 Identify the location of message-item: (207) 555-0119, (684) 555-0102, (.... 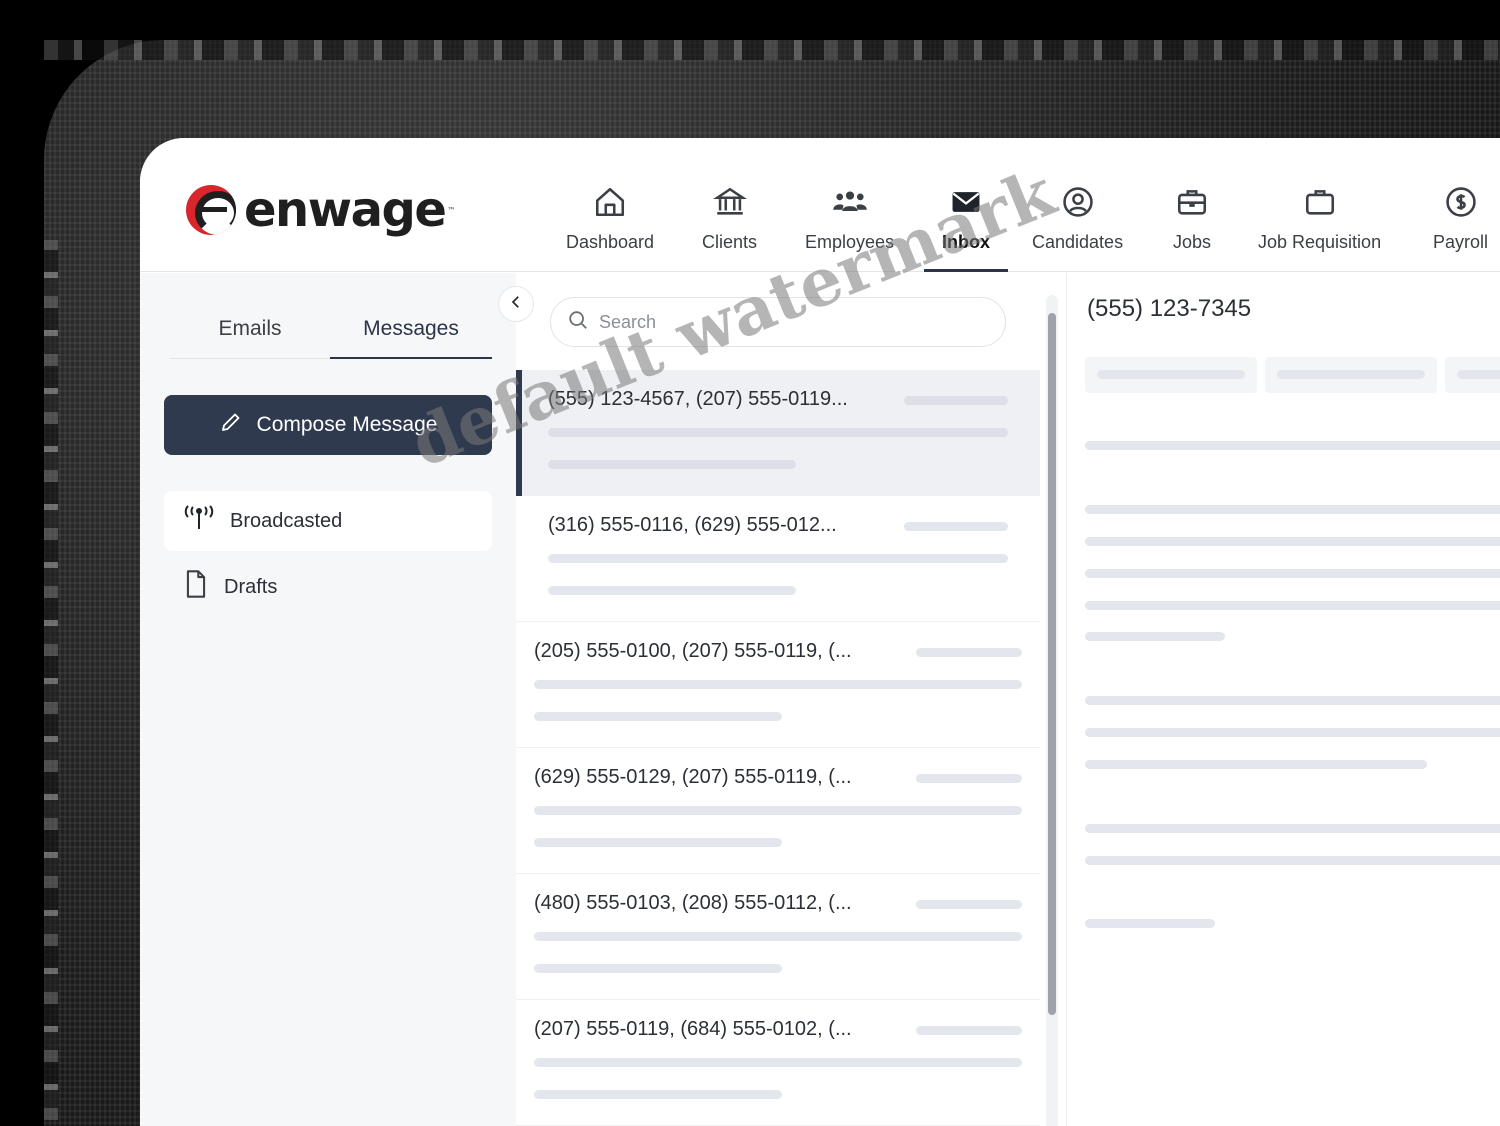
(778, 1063).